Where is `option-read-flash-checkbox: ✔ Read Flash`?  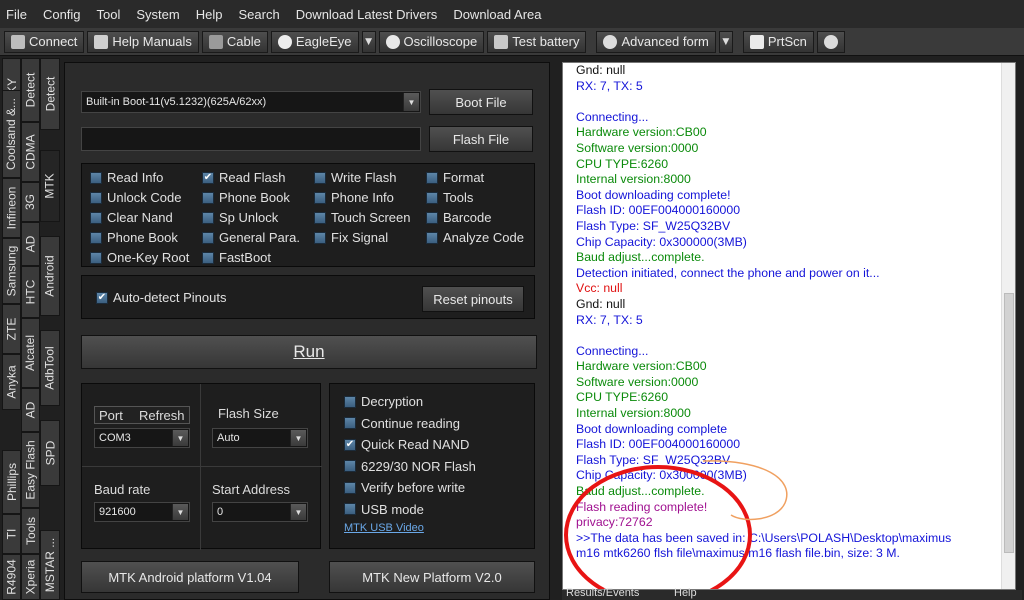 option-read-flash-checkbox: ✔ Read Flash is located at coordinates (243, 177).